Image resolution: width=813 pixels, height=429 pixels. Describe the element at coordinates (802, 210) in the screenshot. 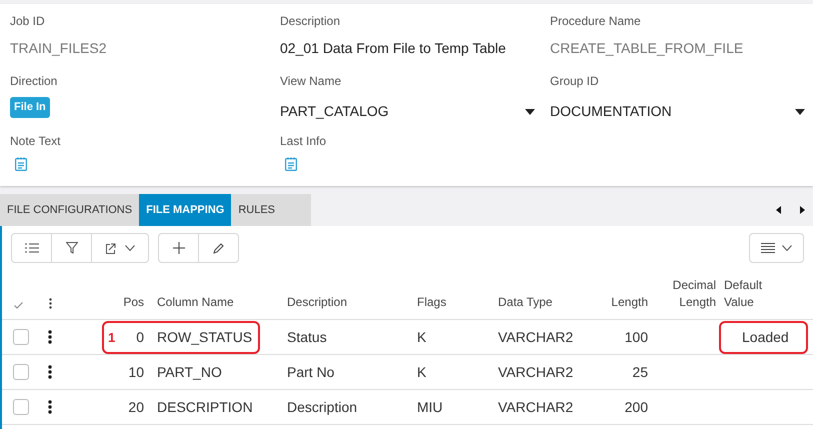

I see `scroll-right-icon` at that location.